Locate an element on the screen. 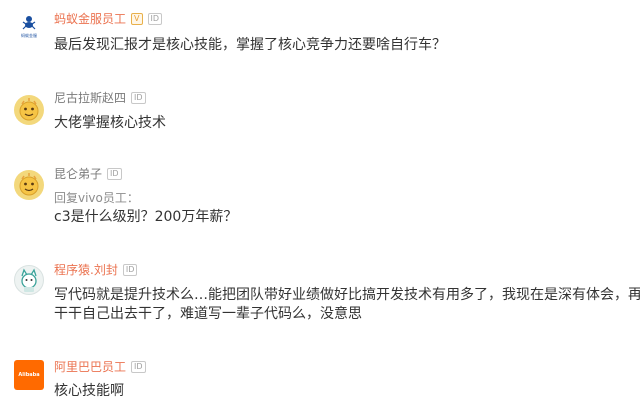 The width and height of the screenshot is (640, 412). username-link: 昆仑弟子 is located at coordinates (78, 174).